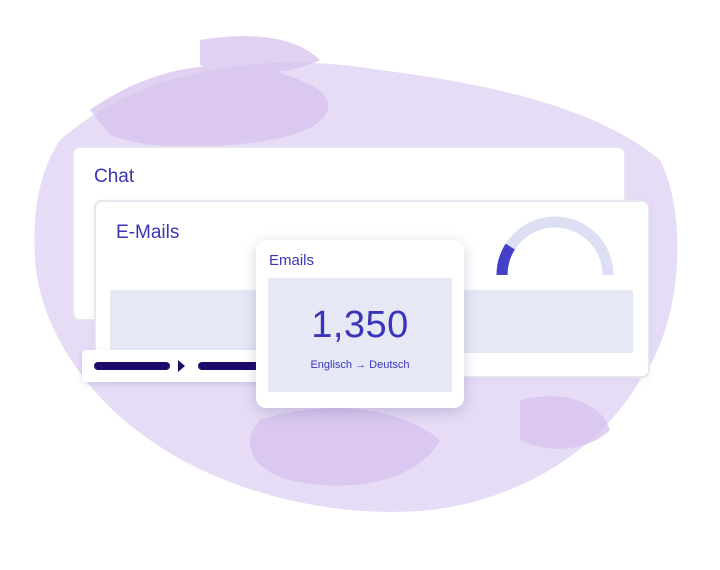  What do you see at coordinates (114, 176) in the screenshot?
I see `chat-card-title: Chat` at bounding box center [114, 176].